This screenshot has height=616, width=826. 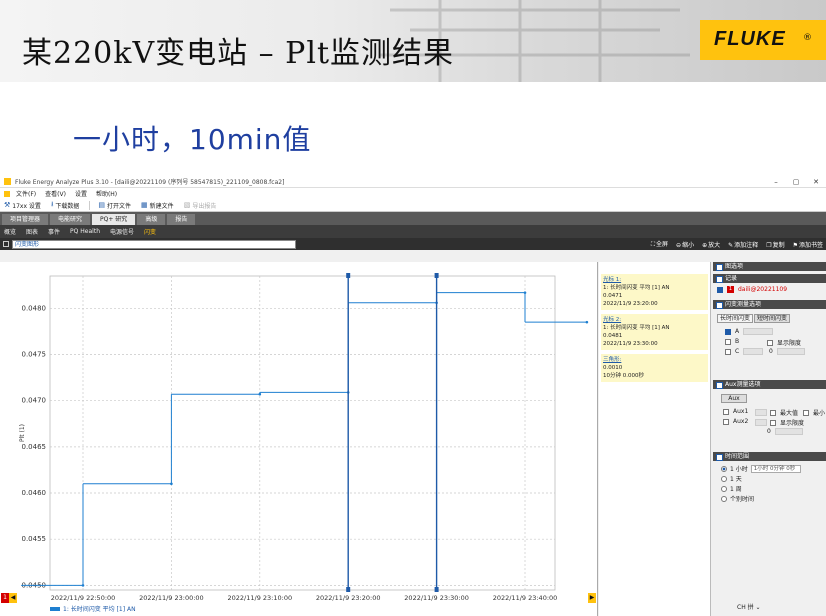 I want to click on aux-min-checkbox, so click(x=806, y=412).